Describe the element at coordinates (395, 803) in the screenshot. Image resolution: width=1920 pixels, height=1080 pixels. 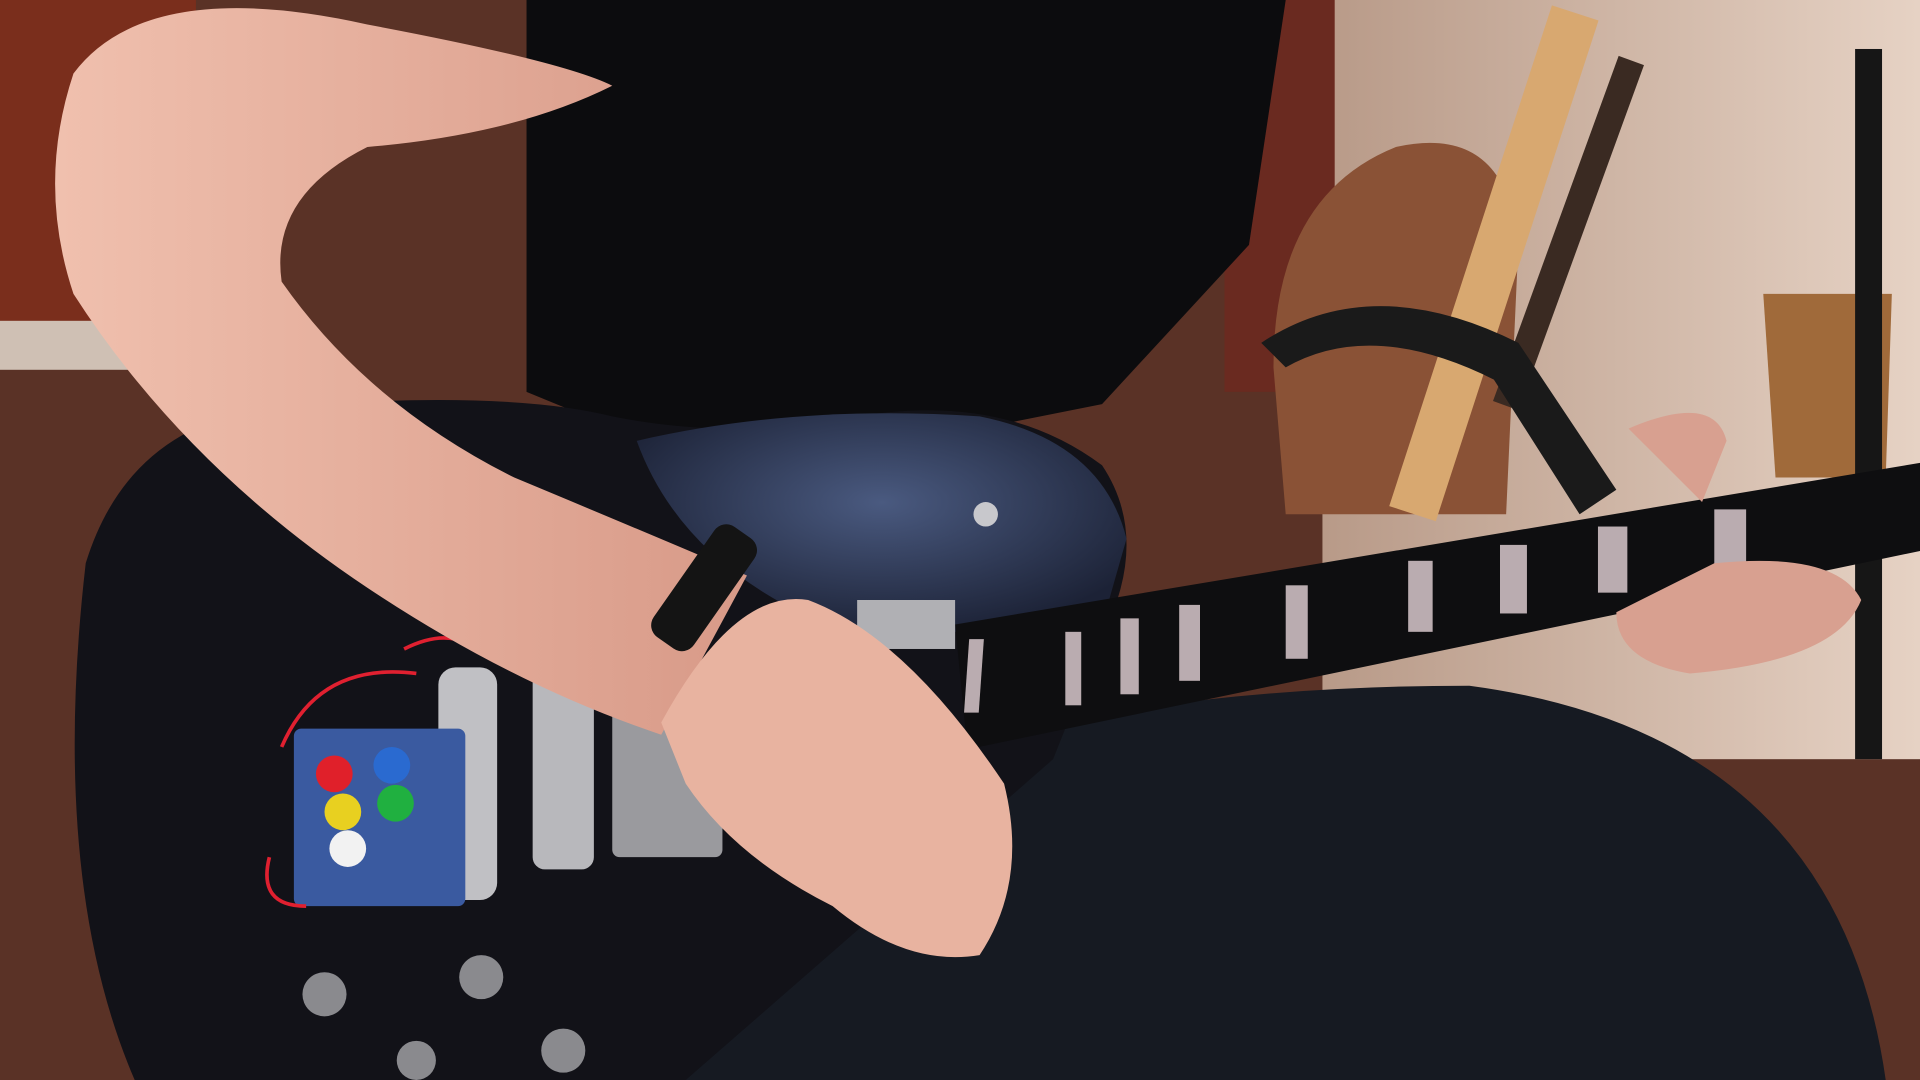
I see `button-green` at that location.